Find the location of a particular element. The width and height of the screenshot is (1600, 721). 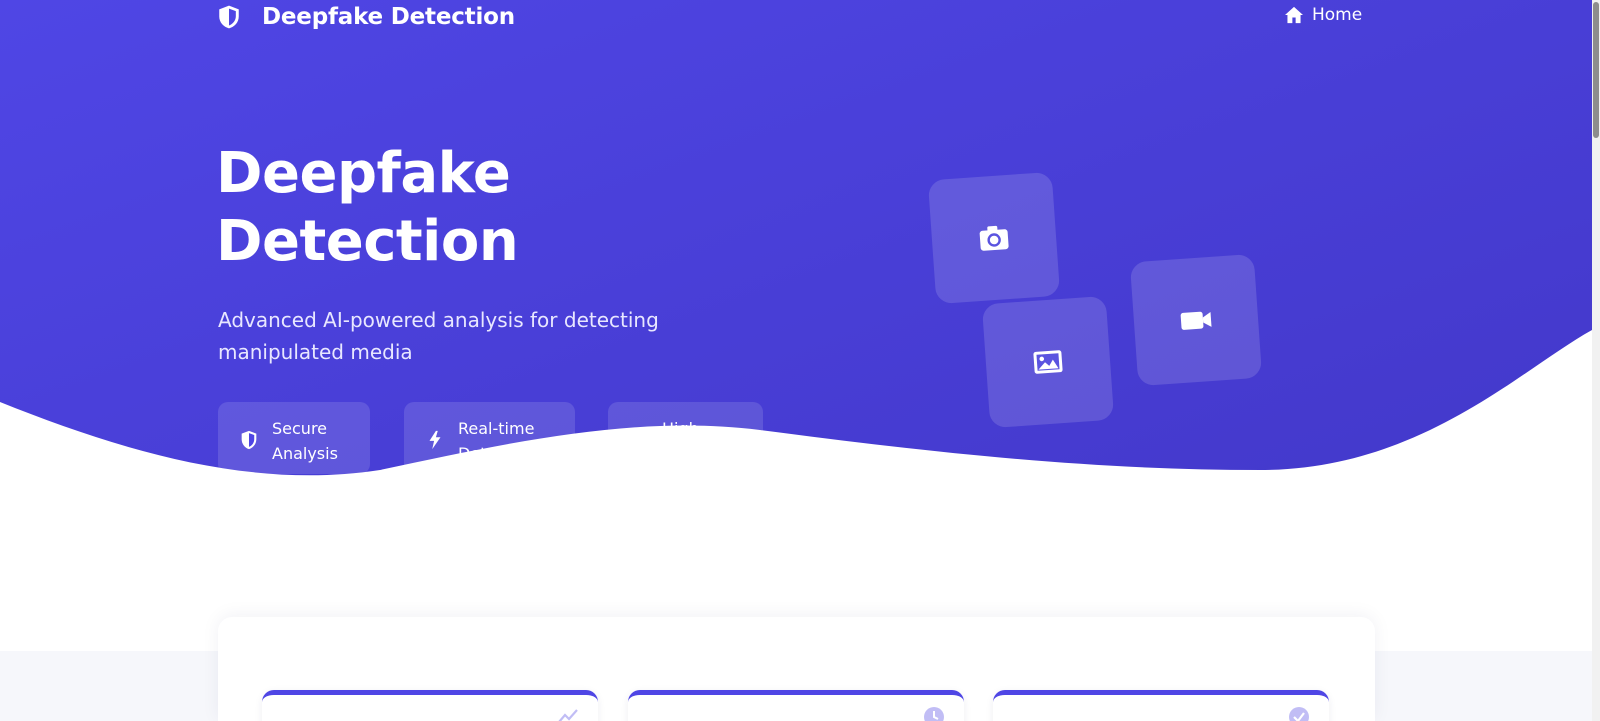

scrollbar is located at coordinates (1596, 360).